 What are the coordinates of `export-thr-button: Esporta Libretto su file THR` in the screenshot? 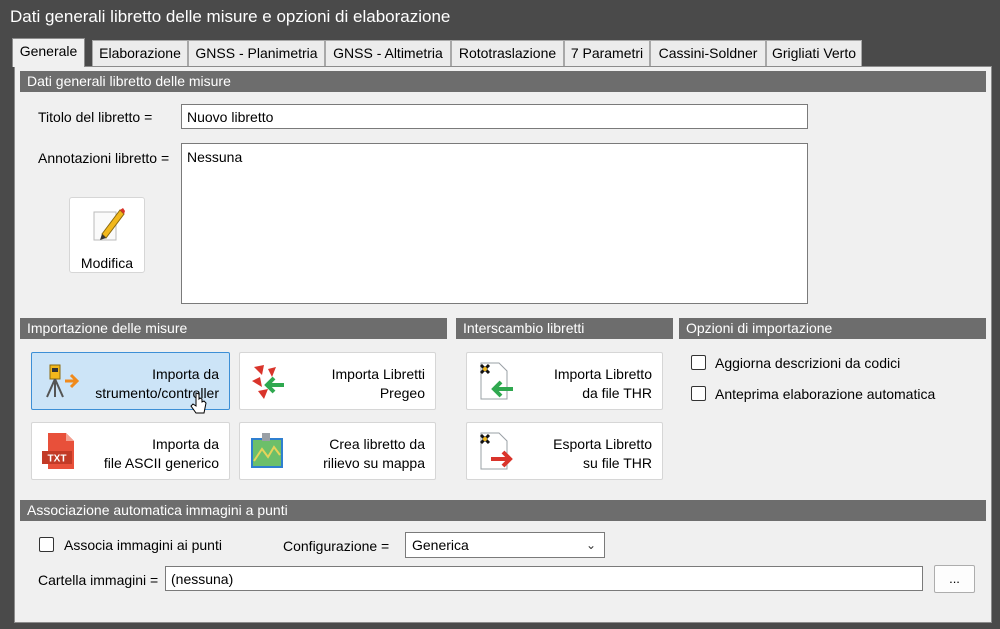 It's located at (564, 451).